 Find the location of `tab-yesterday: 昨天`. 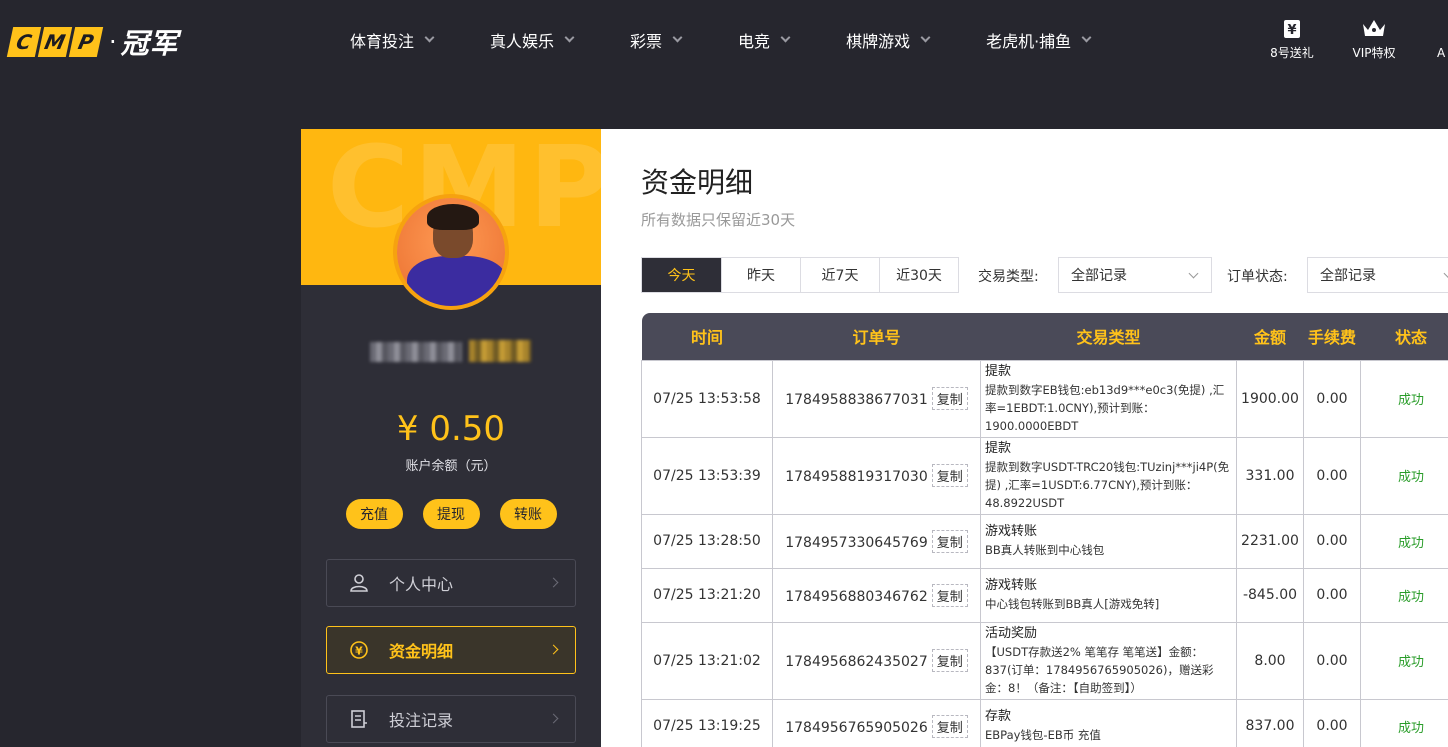

tab-yesterday: 昨天 is located at coordinates (760, 275).